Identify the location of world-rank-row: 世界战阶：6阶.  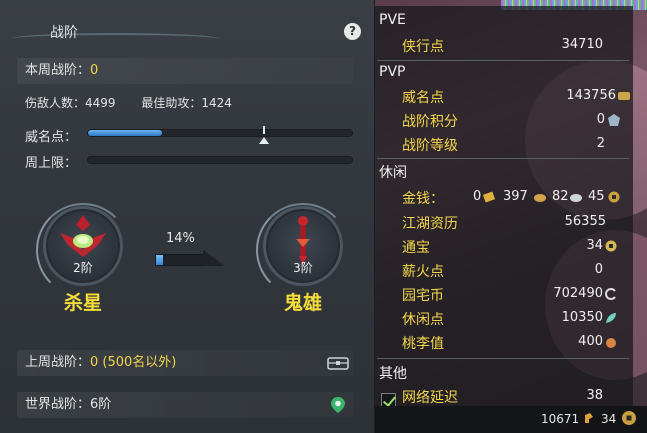
(185, 405).